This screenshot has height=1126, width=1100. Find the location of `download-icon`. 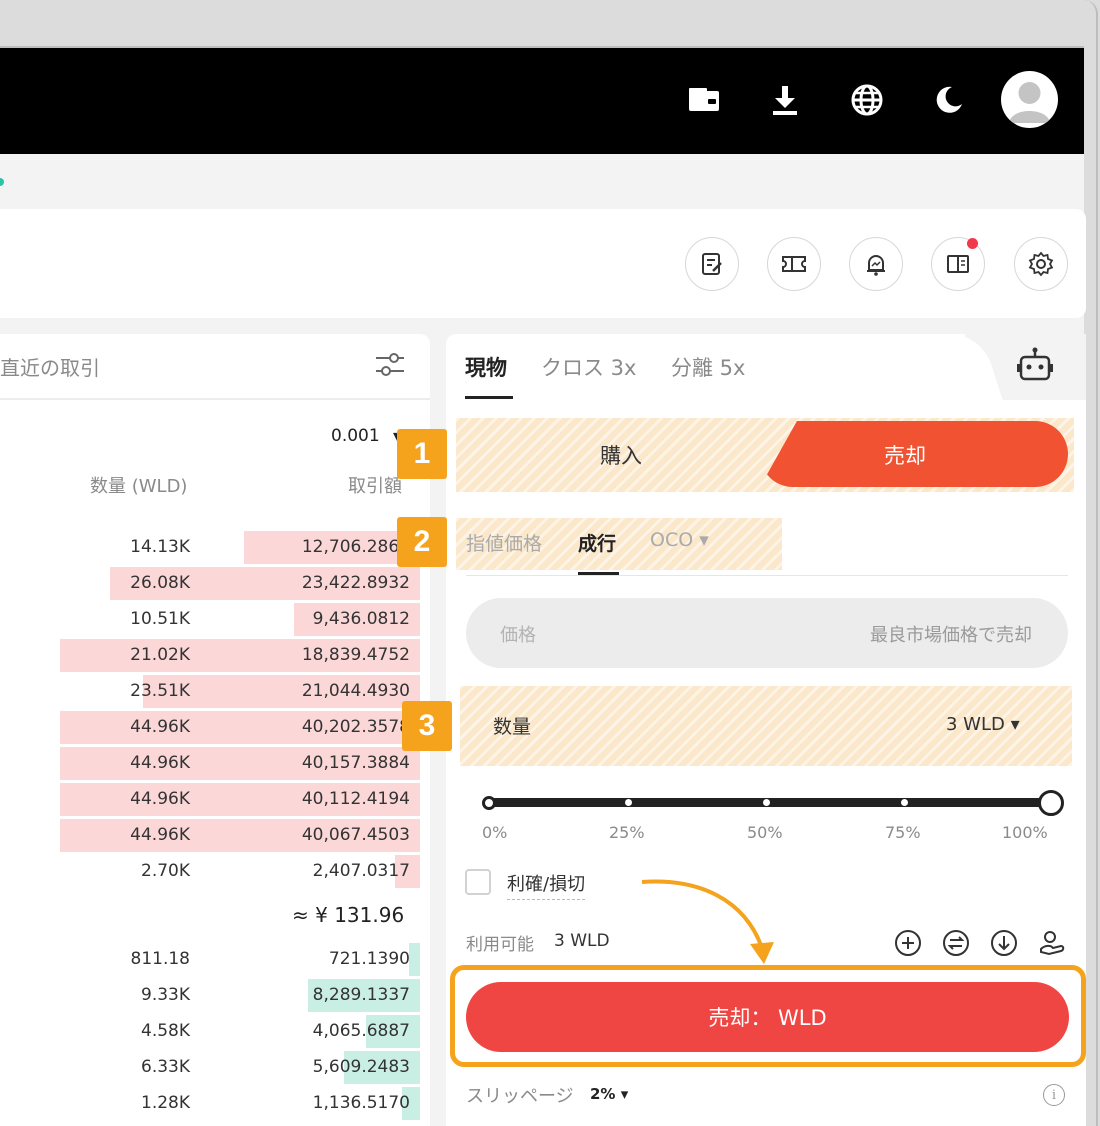

download-icon is located at coordinates (785, 100).